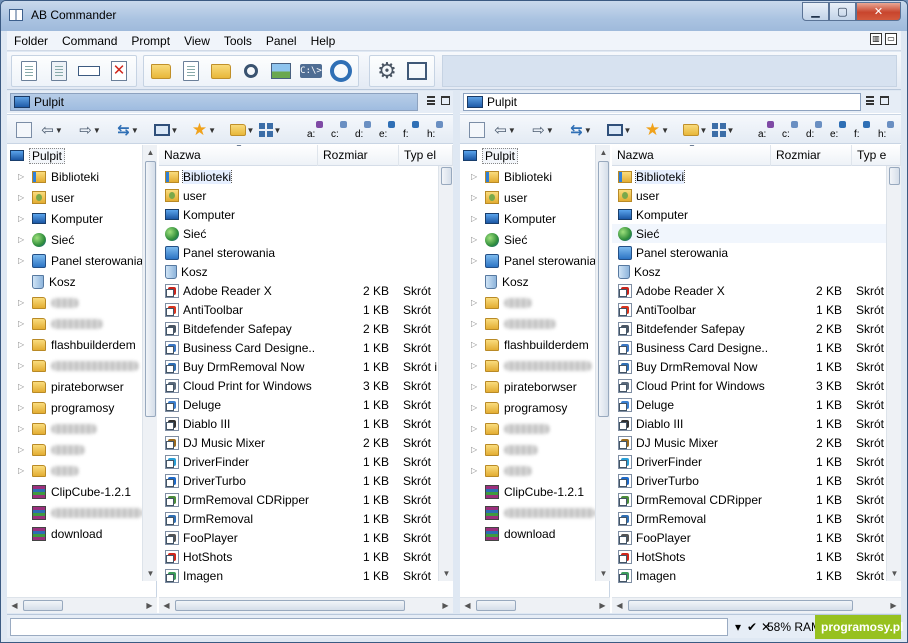  What do you see at coordinates (691, 155) in the screenshot?
I see `column-header-name: Nazwa` at bounding box center [691, 155].